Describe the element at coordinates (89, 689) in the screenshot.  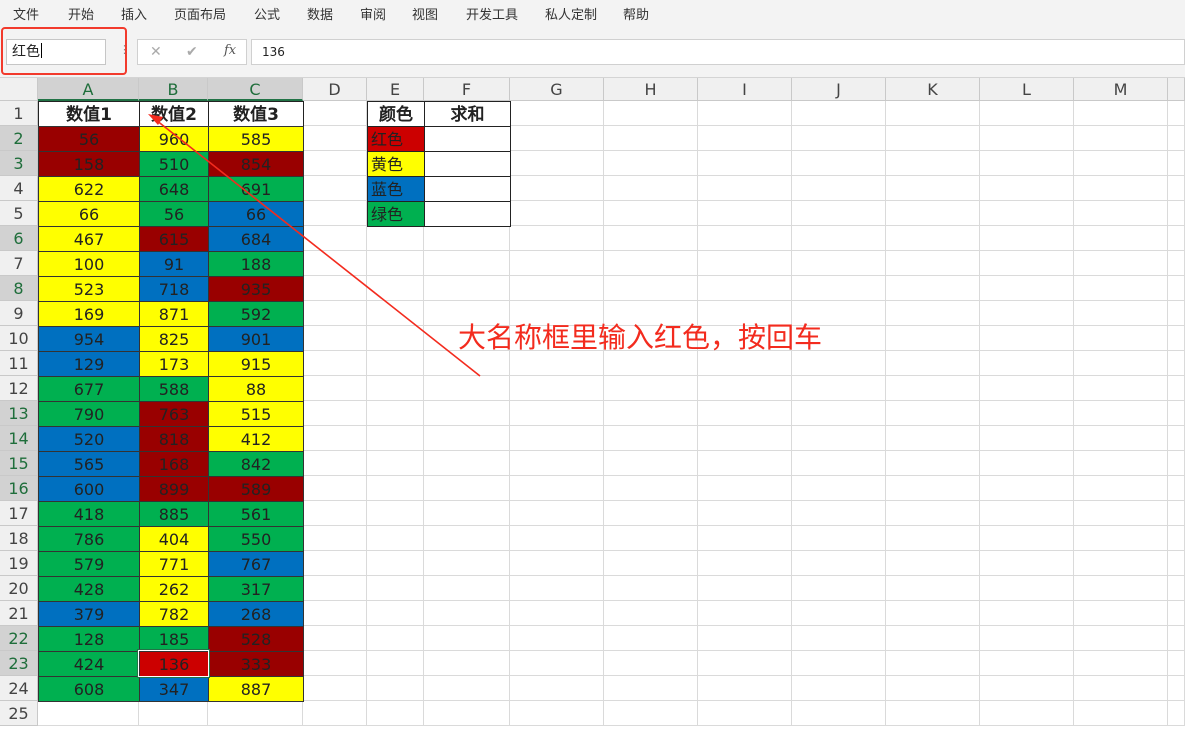
I see `data-cell: 608` at that location.